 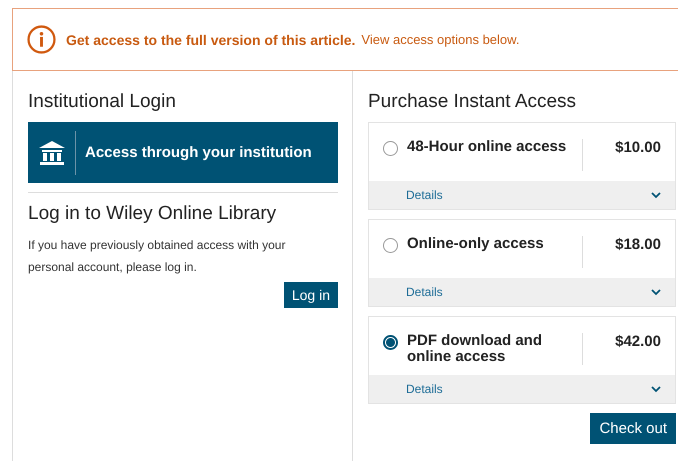 What do you see at coordinates (475, 349) in the screenshot?
I see `option-label: PDF download and online access` at bounding box center [475, 349].